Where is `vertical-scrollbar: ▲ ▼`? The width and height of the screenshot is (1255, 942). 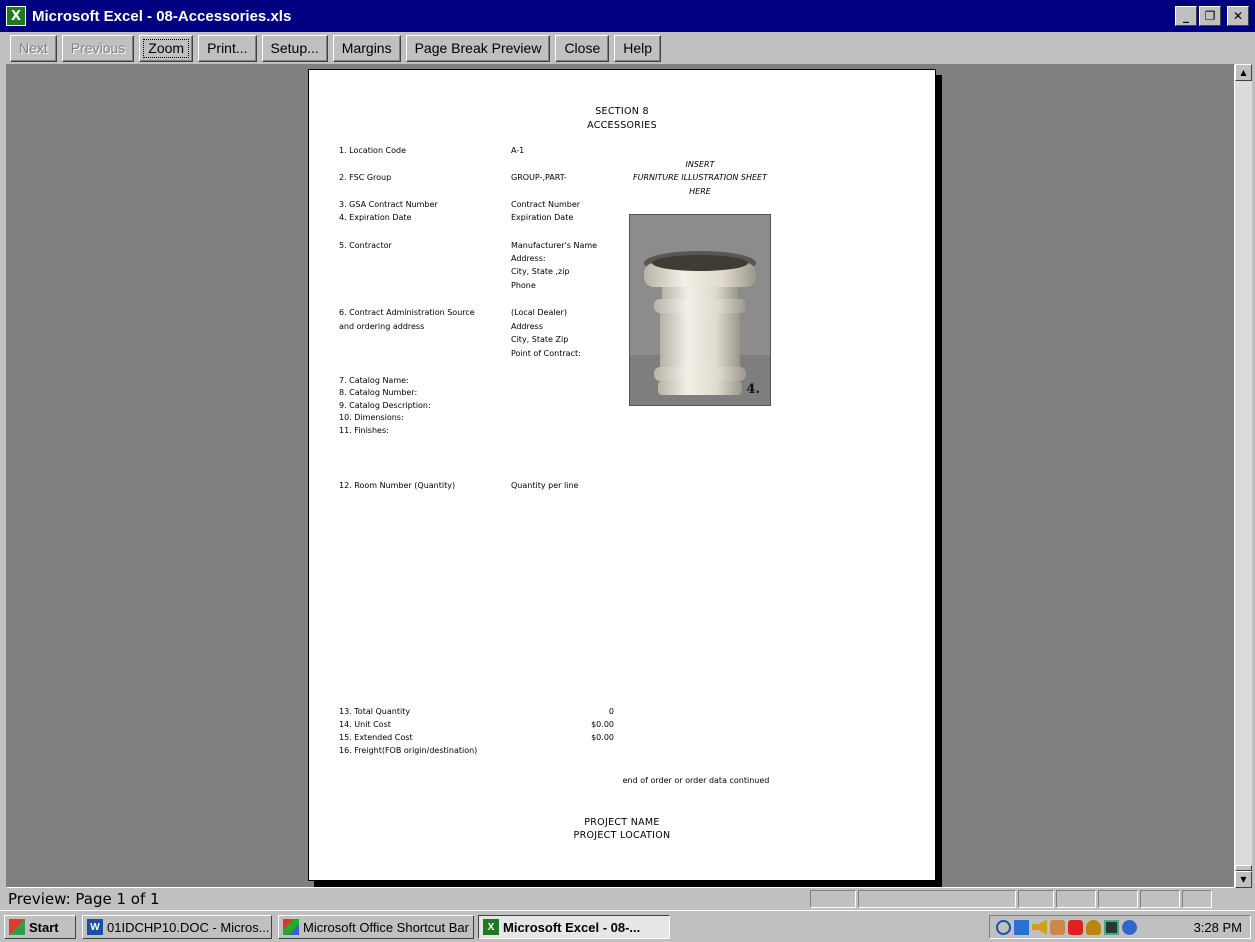
vertical-scrollbar: ▲ ▼ is located at coordinates (1243, 476).